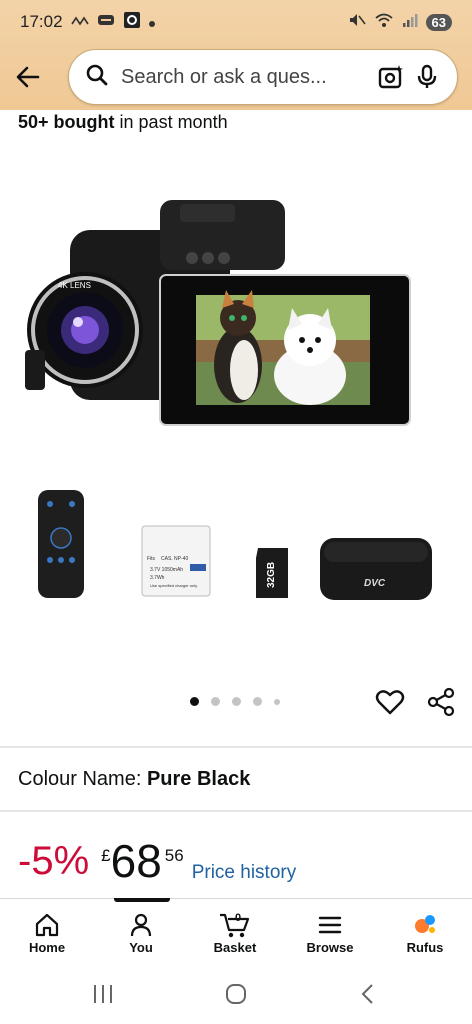  I want to click on status-time: 17:02, so click(41, 21).